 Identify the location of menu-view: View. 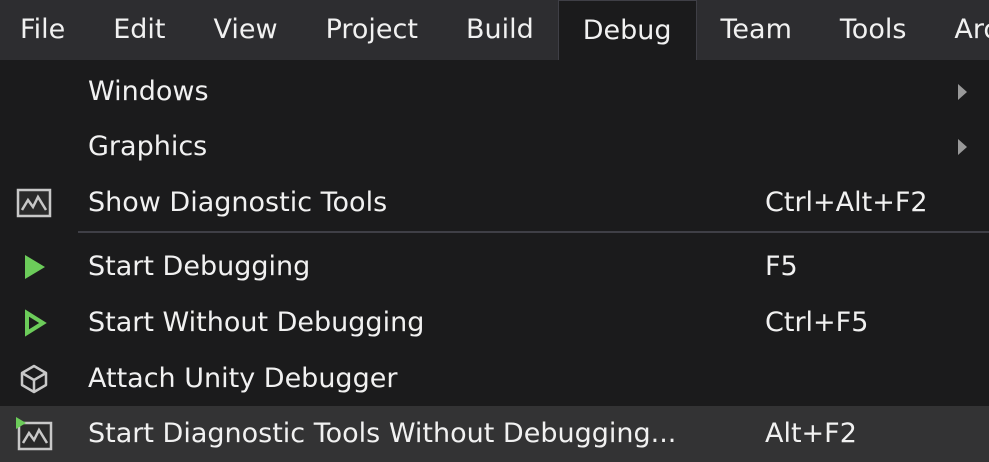
(245, 30).